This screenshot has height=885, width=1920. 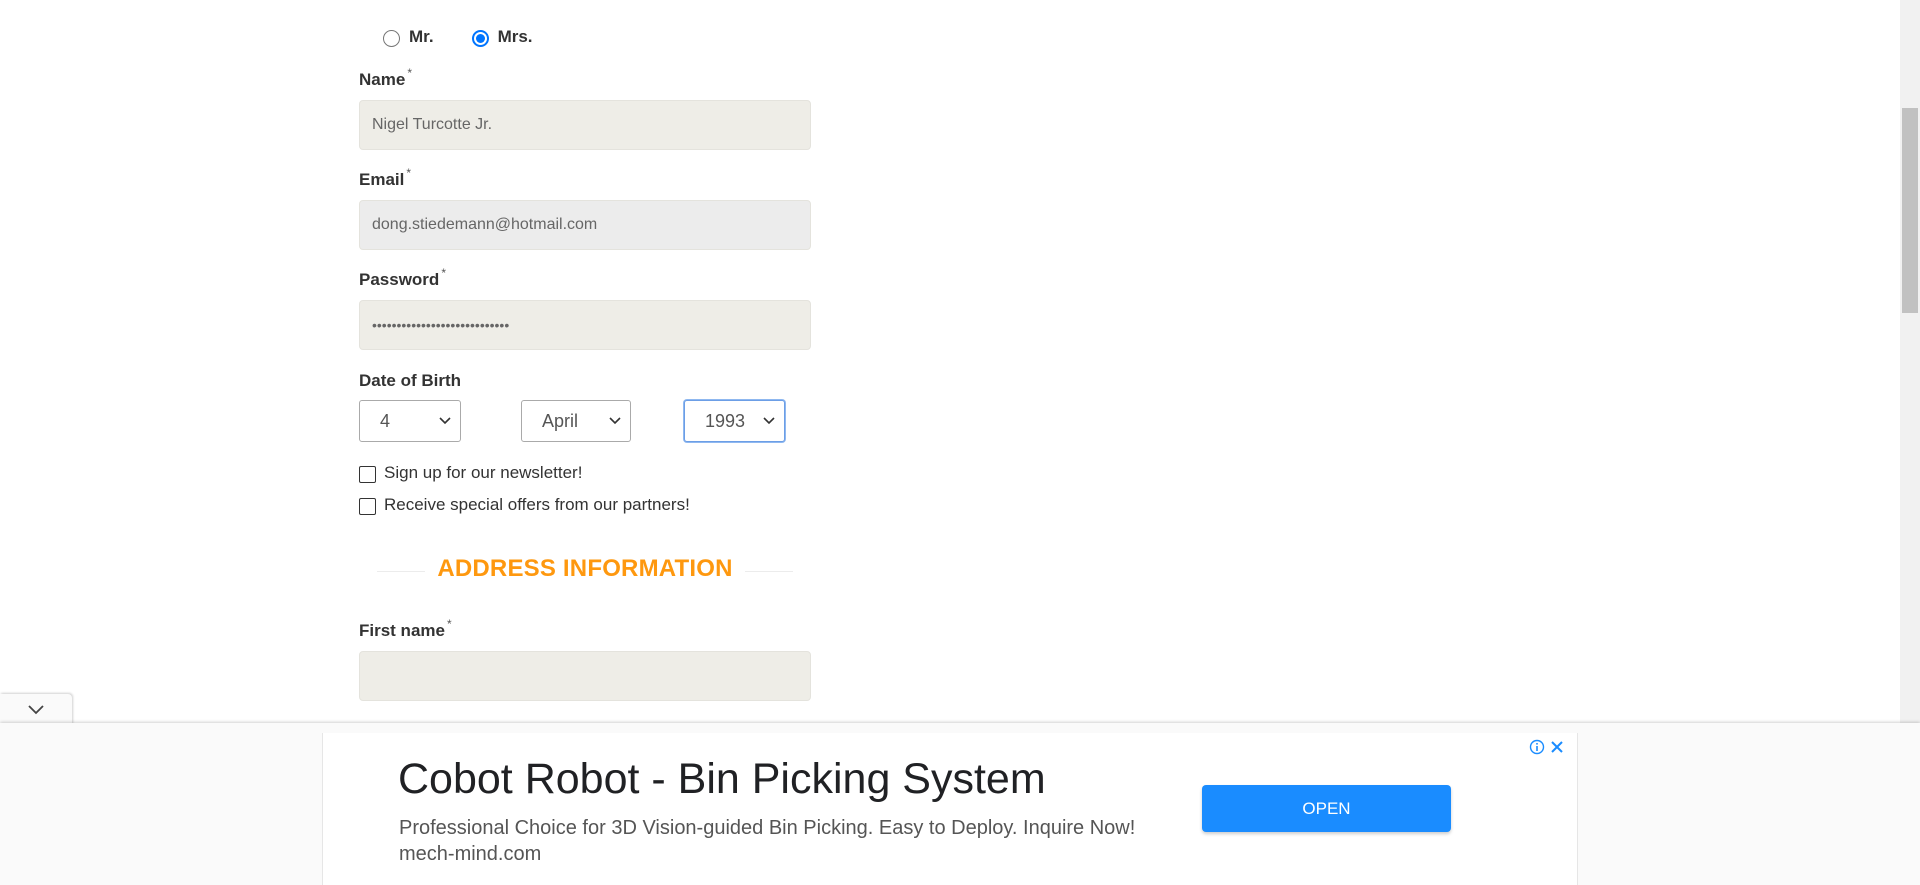 I want to click on email-label: Email *, so click(x=385, y=178).